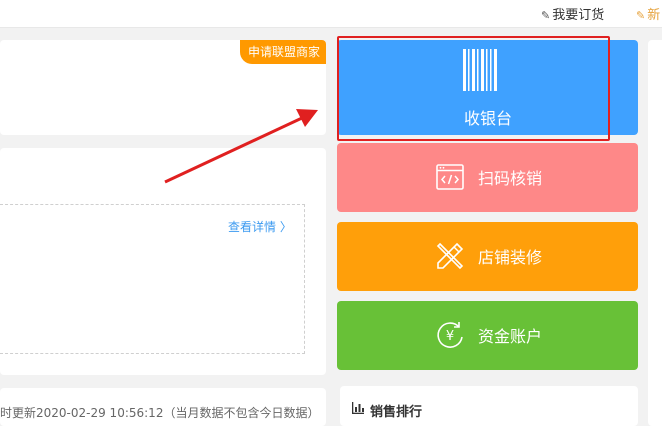  Describe the element at coordinates (546, 15) in the screenshot. I see `edit-icon: ✎` at that location.